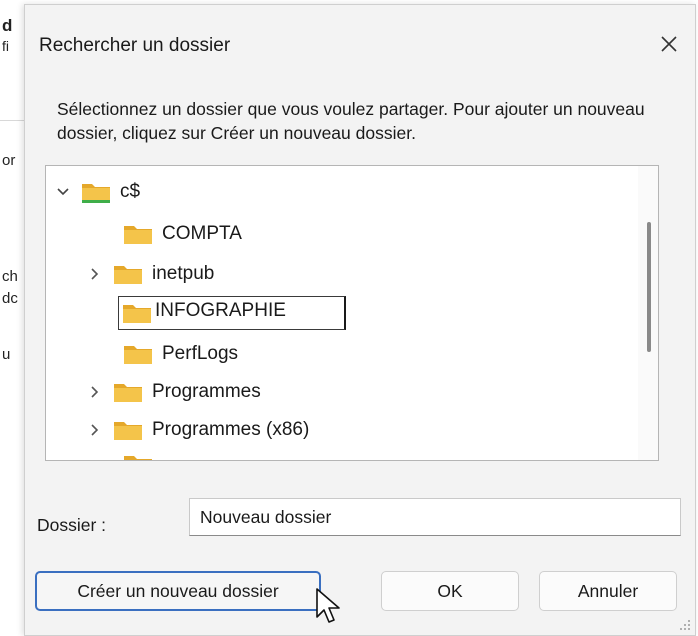 Image resolution: width=698 pixels, height=636 pixels. I want to click on tree-scrollbar, so click(648, 313).